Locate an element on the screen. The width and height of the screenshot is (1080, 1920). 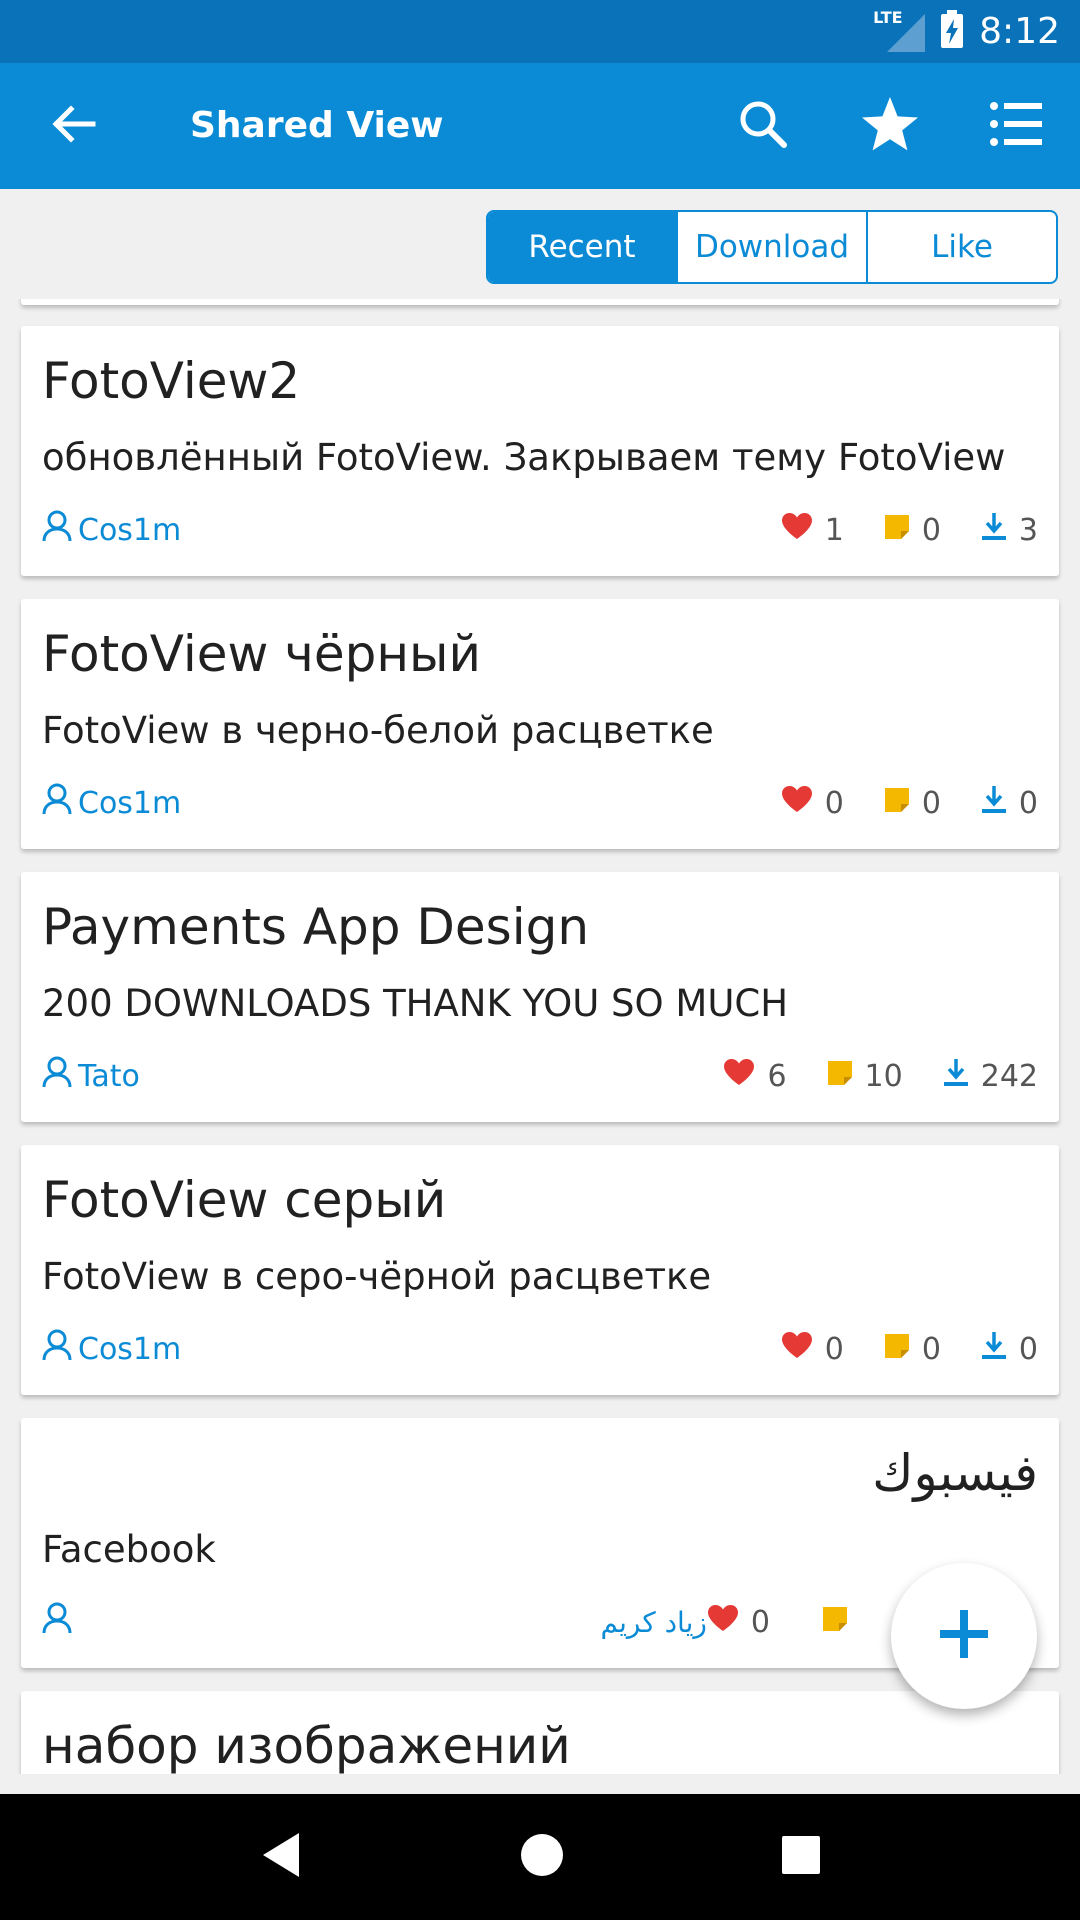
back-arrow-icon is located at coordinates (73, 126).